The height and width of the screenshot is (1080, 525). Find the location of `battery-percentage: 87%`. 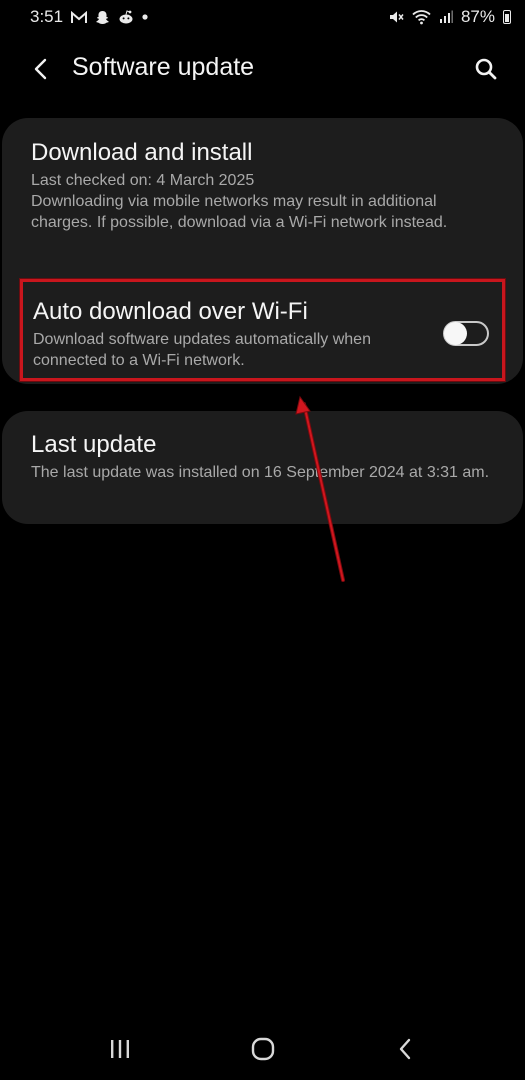

battery-percentage: 87% is located at coordinates (477, 16).